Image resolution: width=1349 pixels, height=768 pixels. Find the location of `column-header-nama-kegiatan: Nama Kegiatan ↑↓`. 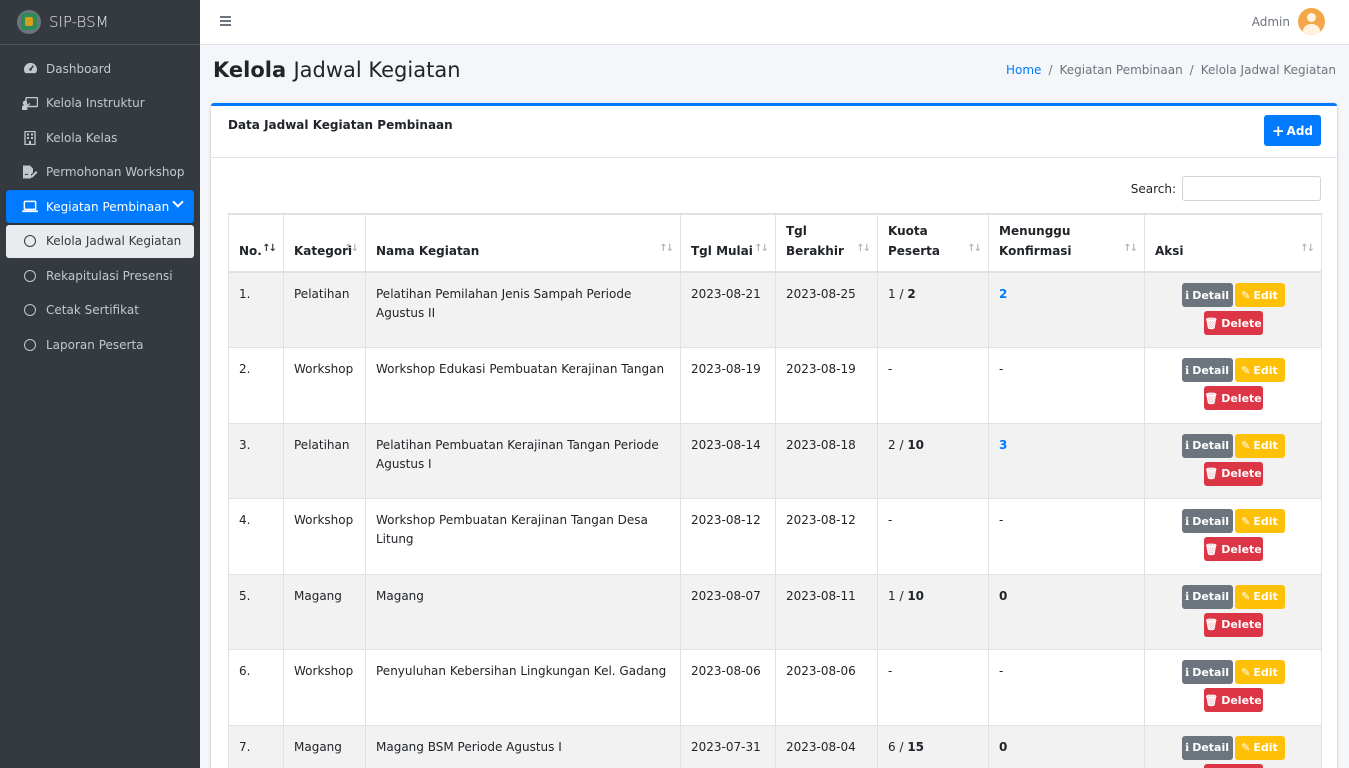

column-header-nama-kegiatan: Nama Kegiatan ↑↓ is located at coordinates (523, 243).